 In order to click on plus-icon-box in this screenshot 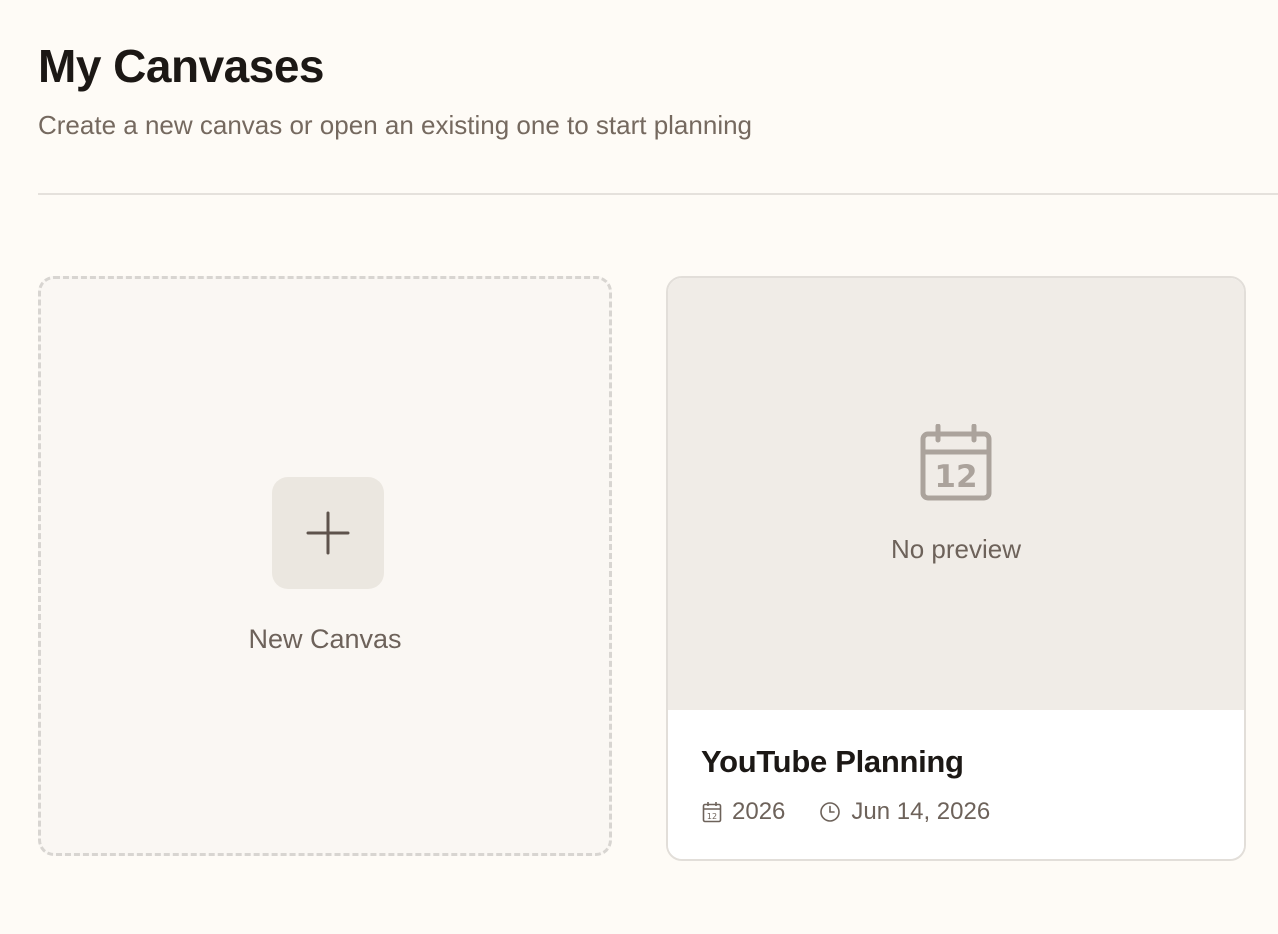, I will do `click(328, 533)`.